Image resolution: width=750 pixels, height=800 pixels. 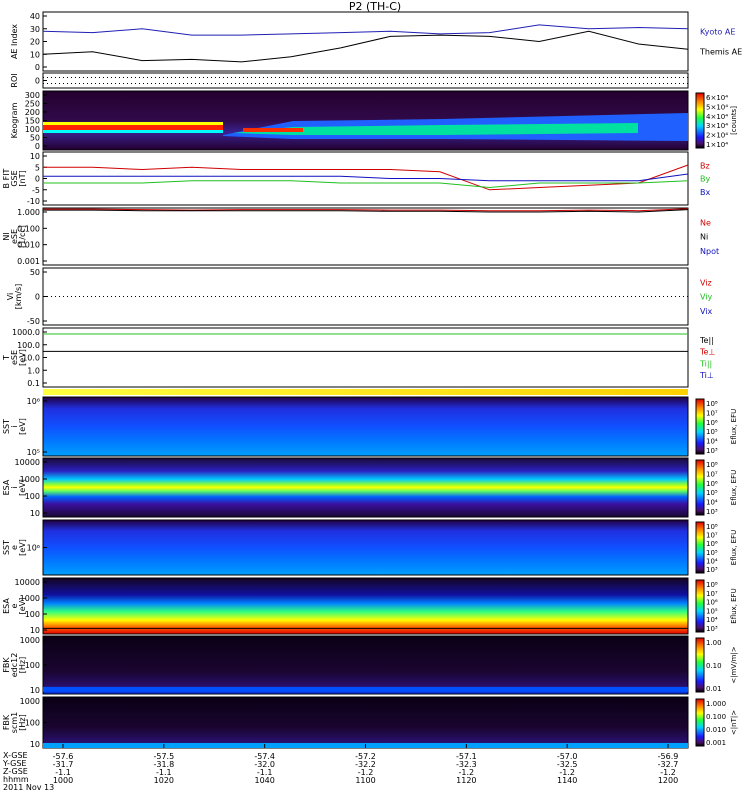 I want to click on xtick-label: 1120, so click(x=466, y=780).